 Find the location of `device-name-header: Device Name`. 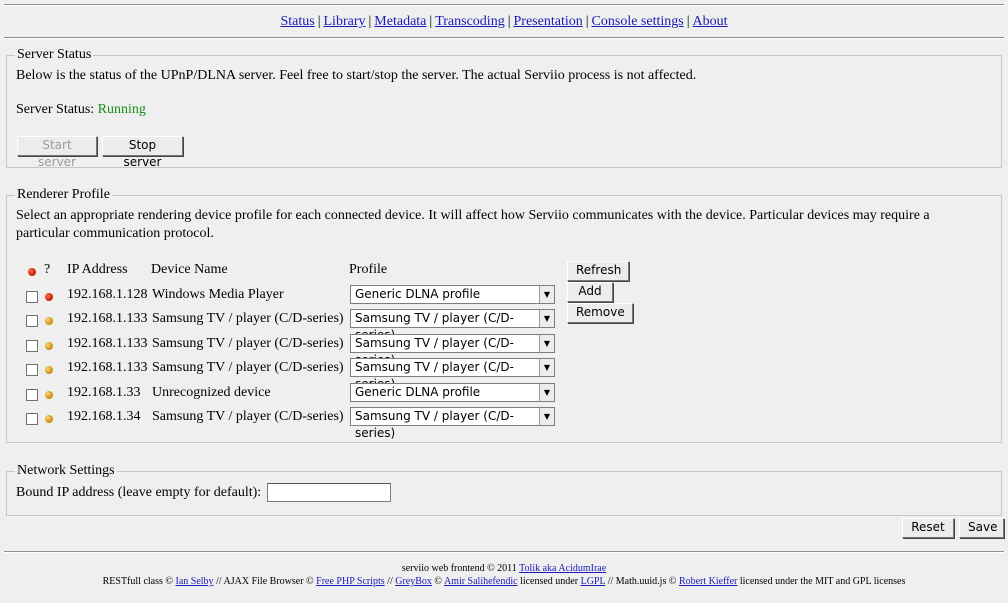

device-name-header: Device Name is located at coordinates (189, 269).